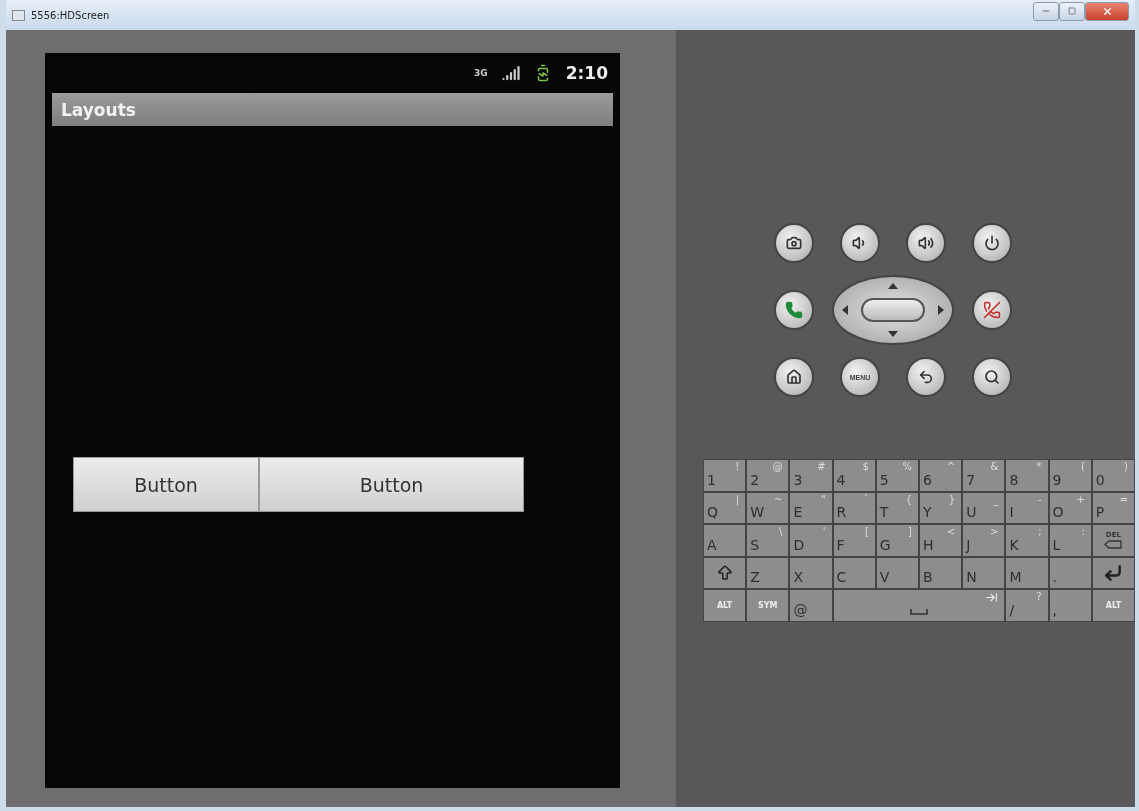  What do you see at coordinates (1040, 531) in the screenshot?
I see `alt-label: ;` at bounding box center [1040, 531].